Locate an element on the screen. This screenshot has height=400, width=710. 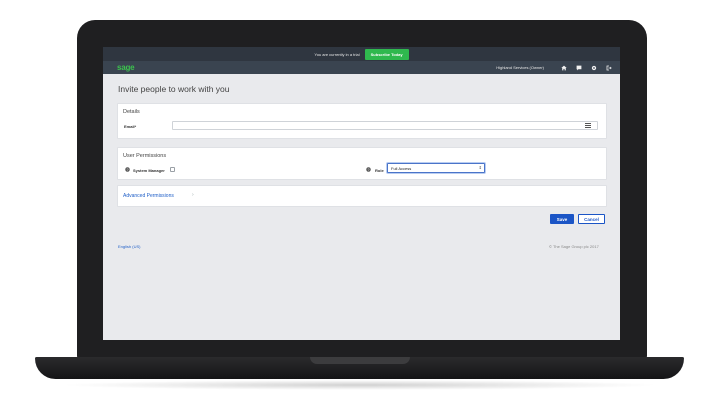
language-selector: English (US) is located at coordinates (129, 246).